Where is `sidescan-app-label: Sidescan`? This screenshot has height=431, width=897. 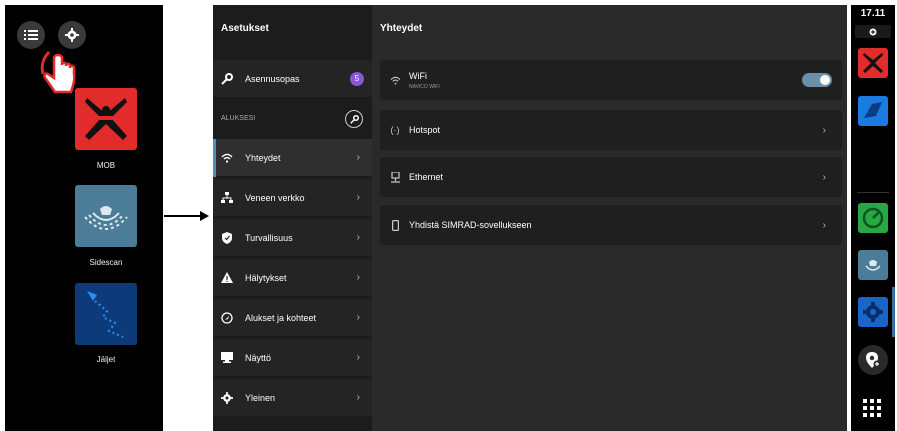
sidescan-app-label: Sidescan is located at coordinates (106, 262).